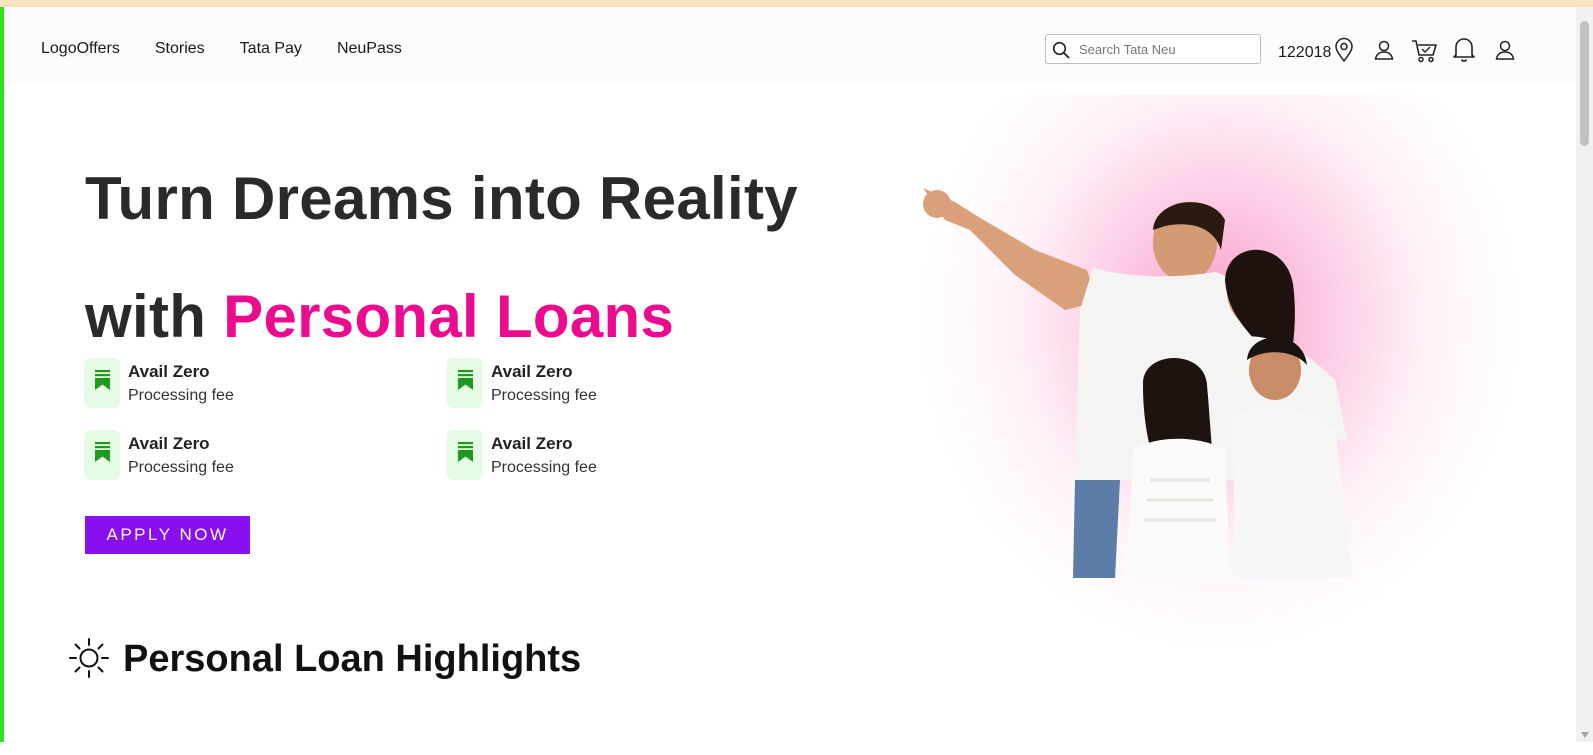 This screenshot has width=1593, height=755. Describe the element at coordinates (154, 316) in the screenshot. I see `hero-title-prefix: with` at that location.